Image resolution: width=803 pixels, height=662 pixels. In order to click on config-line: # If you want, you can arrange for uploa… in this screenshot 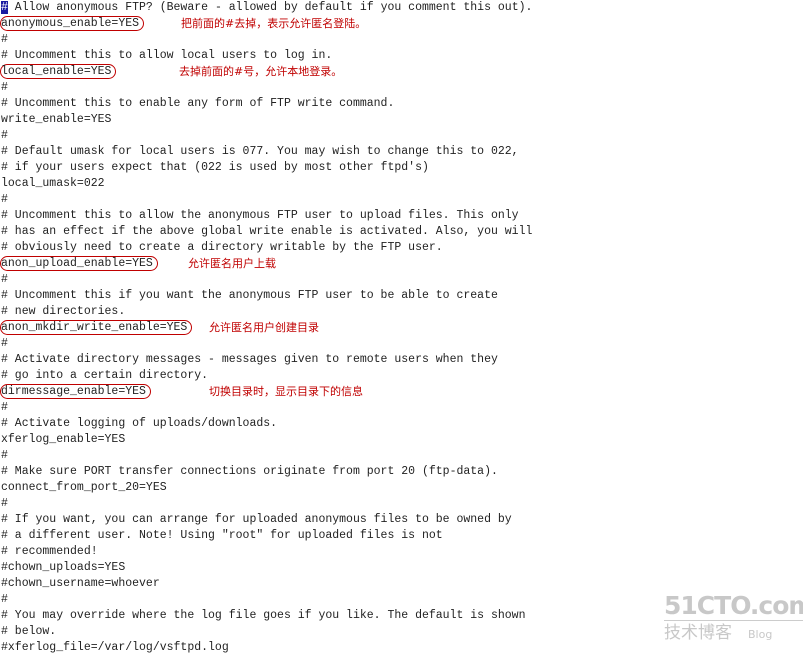, I will do `click(266, 520)`.